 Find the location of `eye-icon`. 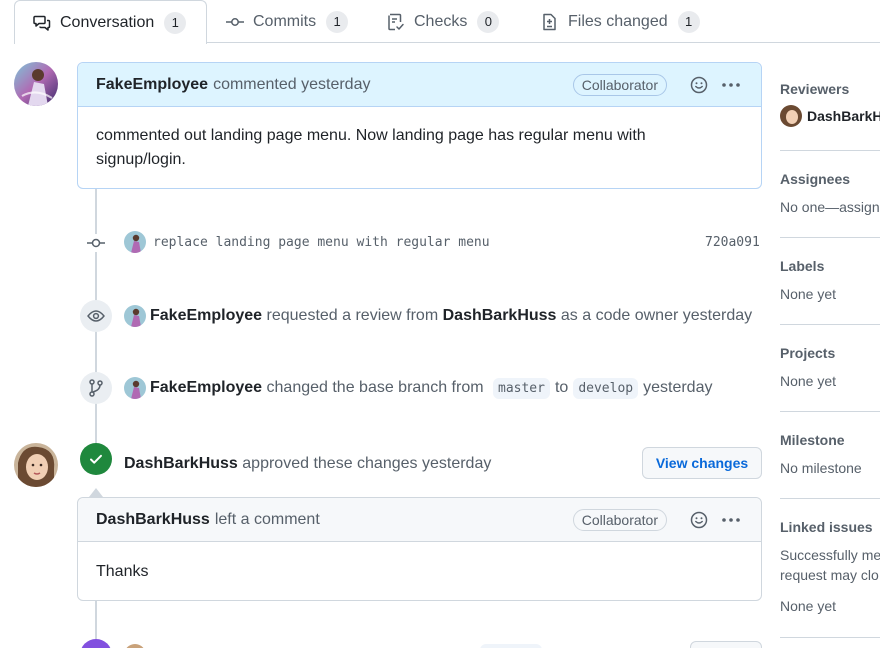

eye-icon is located at coordinates (96, 316).